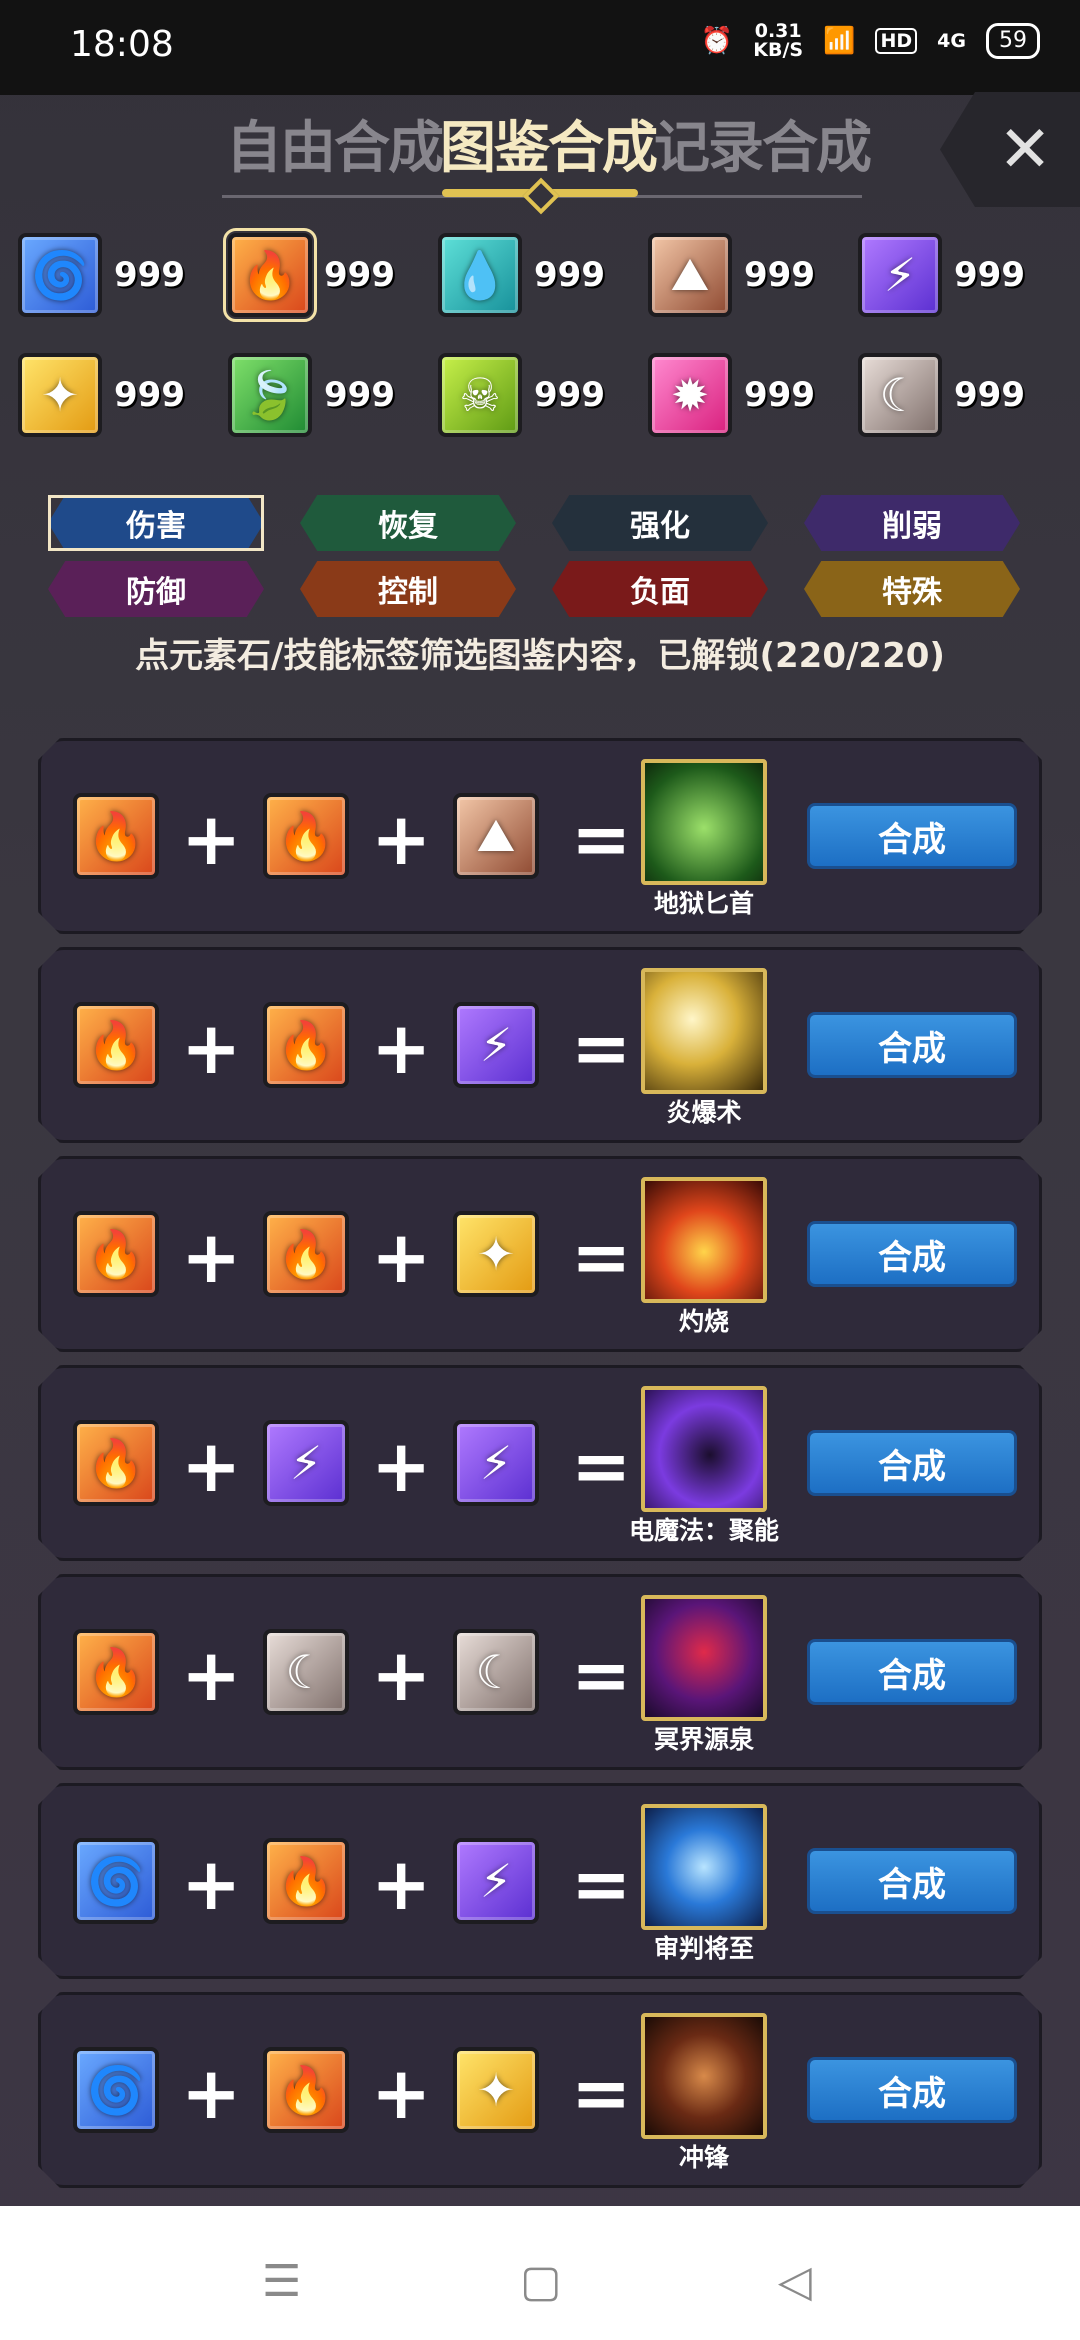  I want to click on recipe-row: 🌀 🔥 ✦ + + = 冲锋 合成, so click(540, 2090).